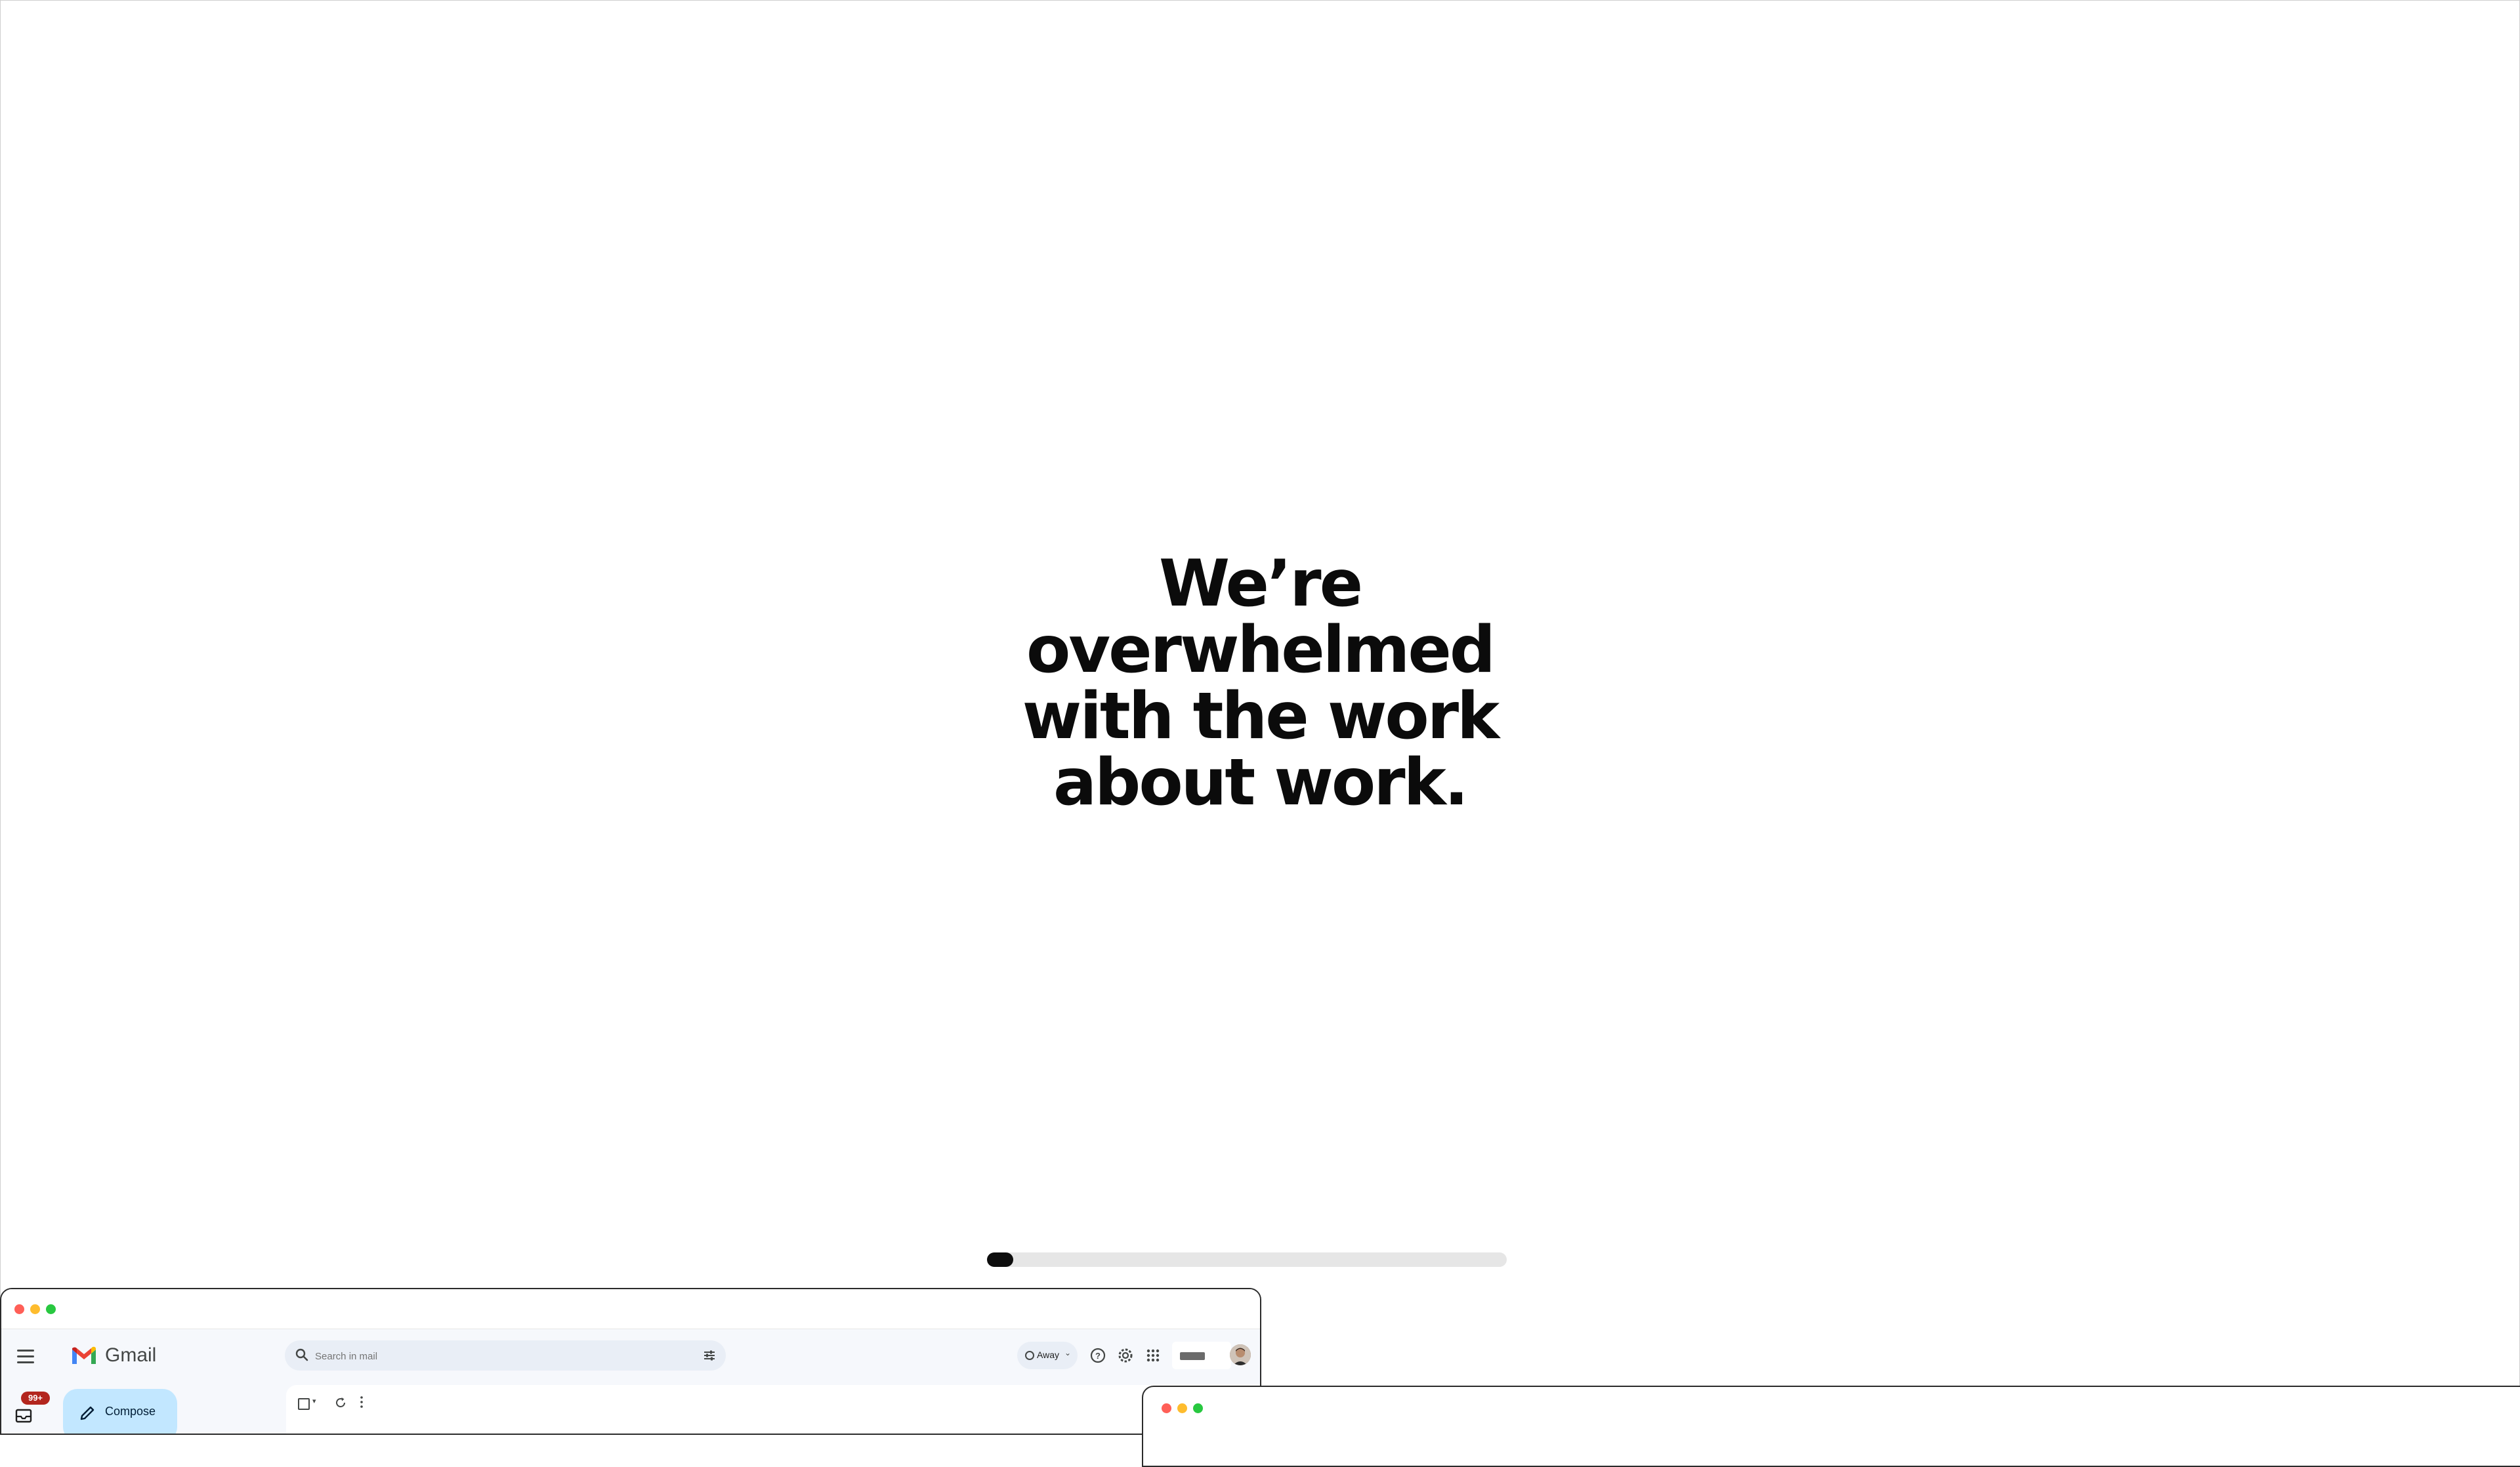 The height and width of the screenshot is (1467, 2520). Describe the element at coordinates (87, 1413) in the screenshot. I see `pencil-icon` at that location.